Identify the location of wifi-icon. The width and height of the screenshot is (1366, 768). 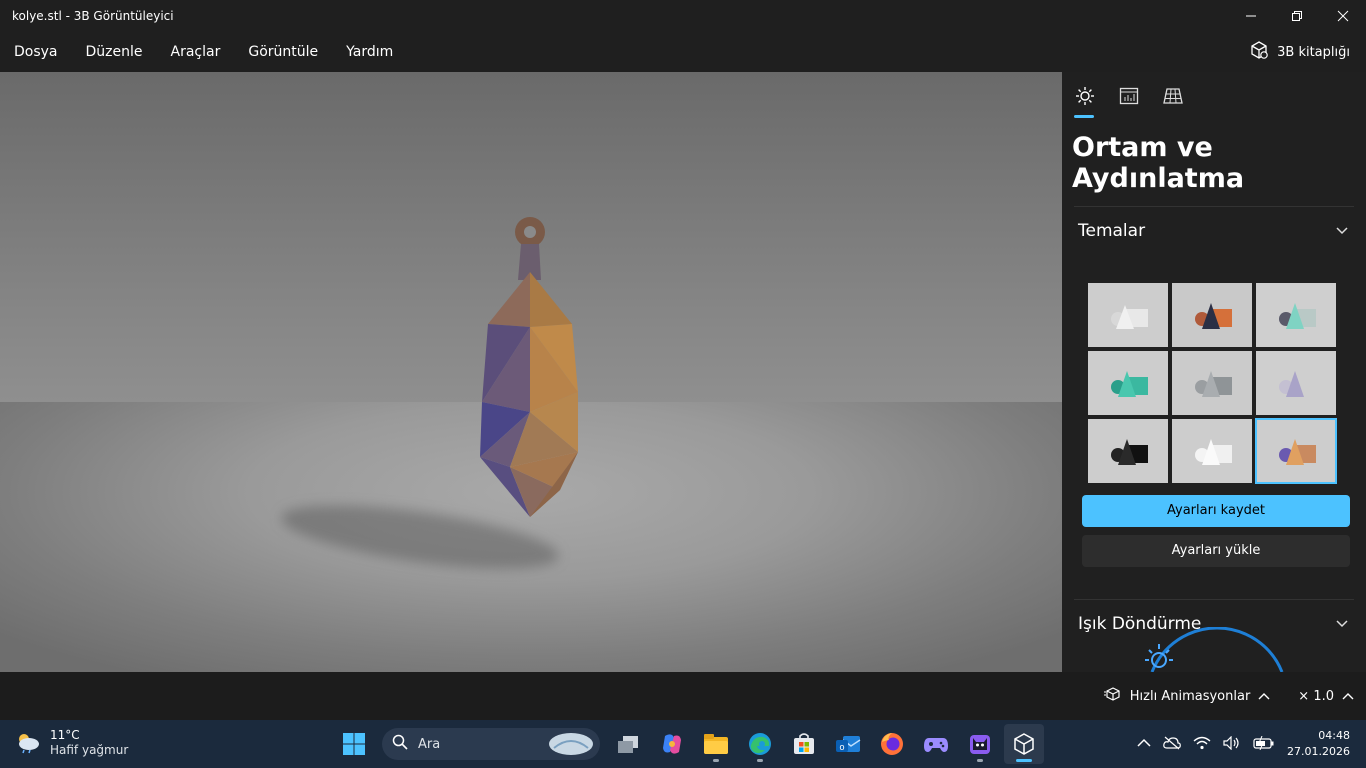
(1202, 744).